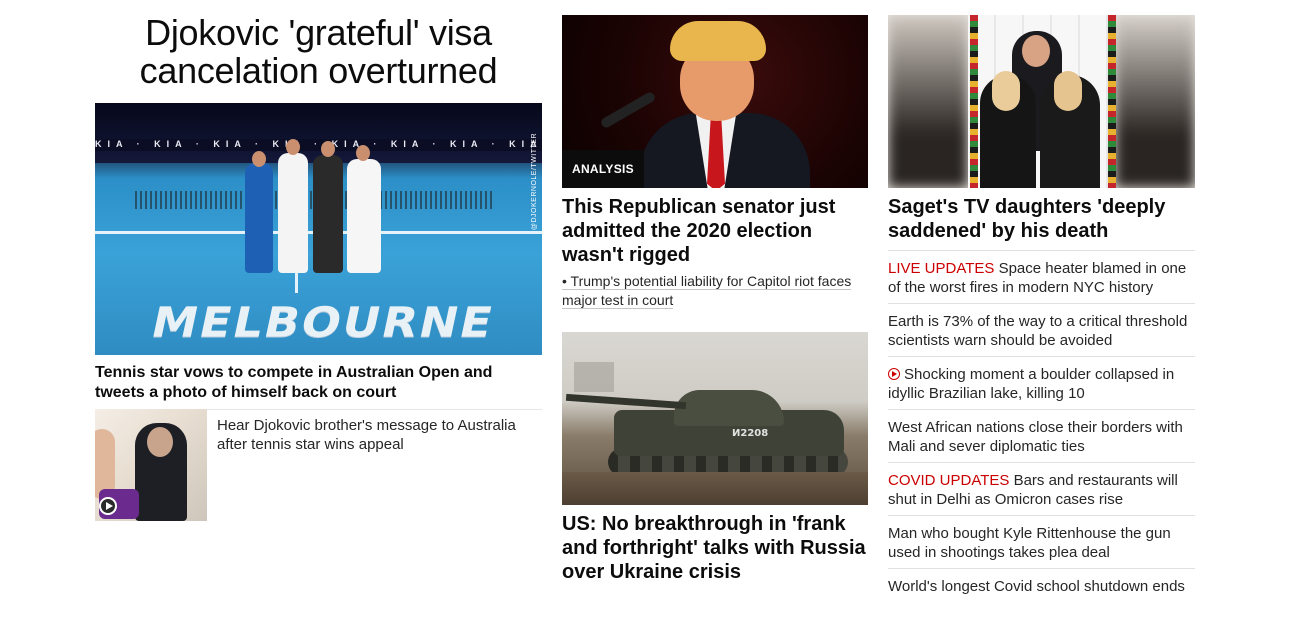 The height and width of the screenshot is (622, 1290). Describe the element at coordinates (318, 133) in the screenshot. I see `stadium-stands` at that location.